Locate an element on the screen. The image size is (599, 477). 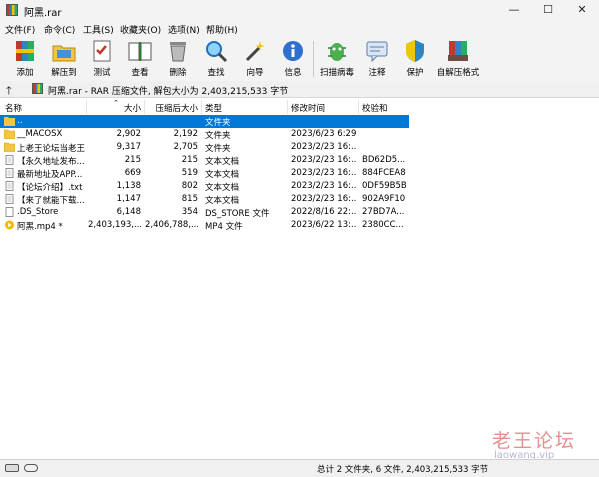
scan-virus-button: 扫描病毒 is located at coordinates (337, 58).